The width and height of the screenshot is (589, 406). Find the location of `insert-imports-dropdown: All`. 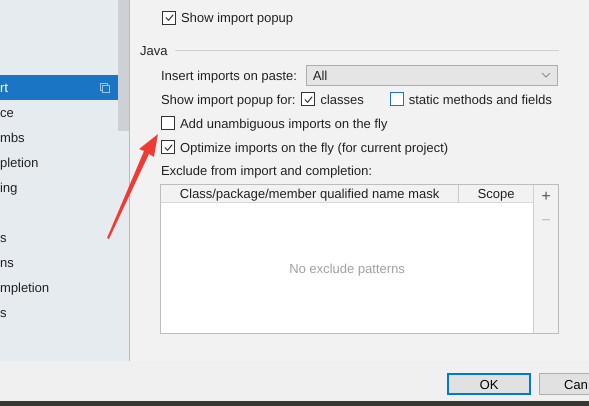

insert-imports-dropdown: All is located at coordinates (432, 75).